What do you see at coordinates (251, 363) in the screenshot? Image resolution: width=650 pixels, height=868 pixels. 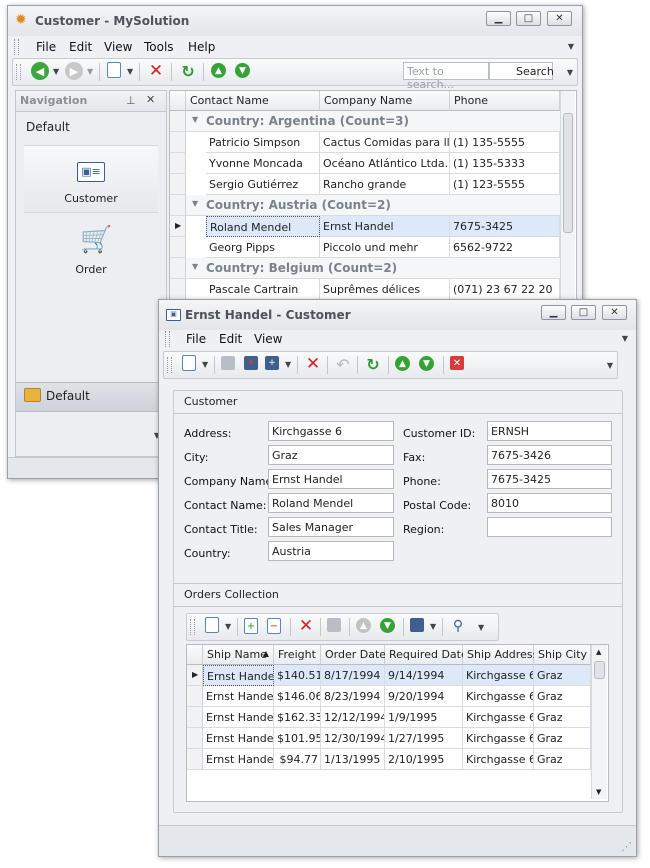 I see `save-and-close-icon: ✕` at bounding box center [251, 363].